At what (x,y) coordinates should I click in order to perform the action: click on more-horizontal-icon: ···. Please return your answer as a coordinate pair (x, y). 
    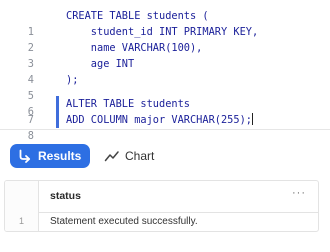
    Looking at the image, I should click on (299, 193).